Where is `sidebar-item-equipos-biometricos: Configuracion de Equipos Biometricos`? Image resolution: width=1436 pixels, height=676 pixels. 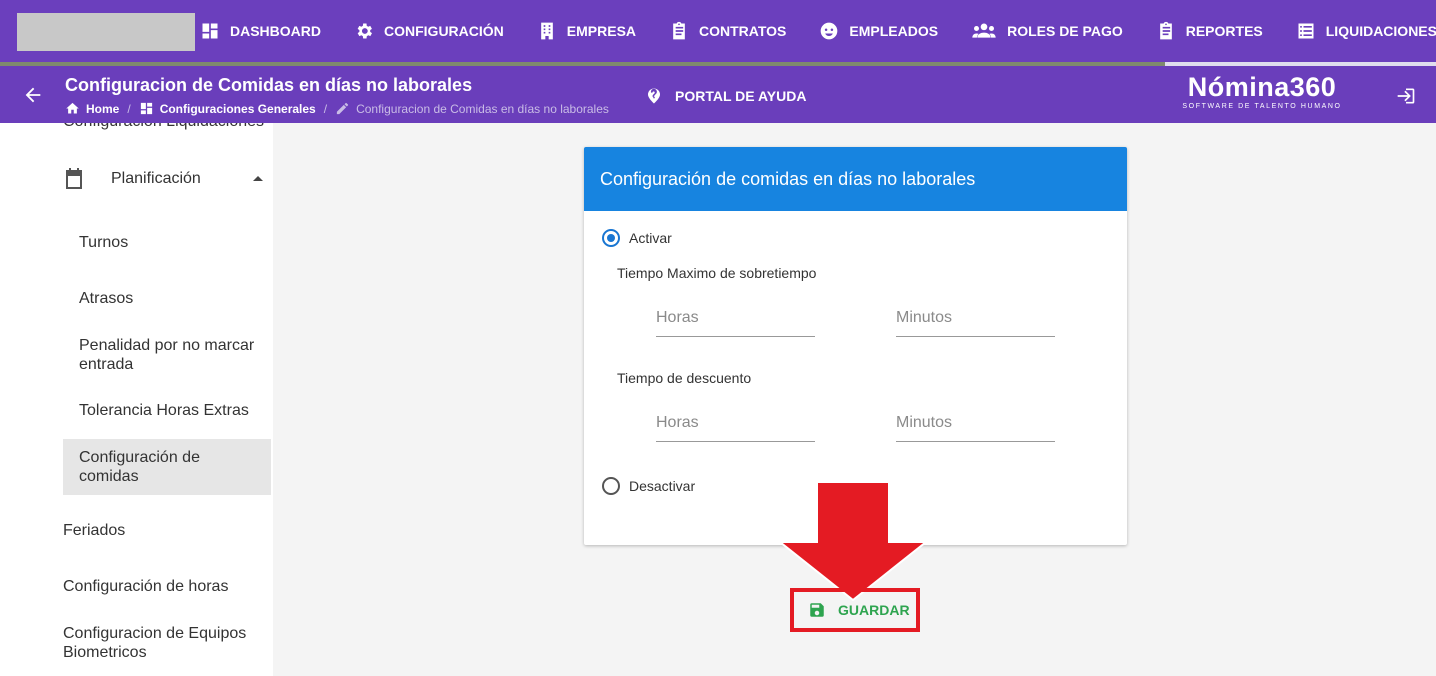 sidebar-item-equipos-biometricos: Configuracion de Equipos Biometricos is located at coordinates (160, 643).